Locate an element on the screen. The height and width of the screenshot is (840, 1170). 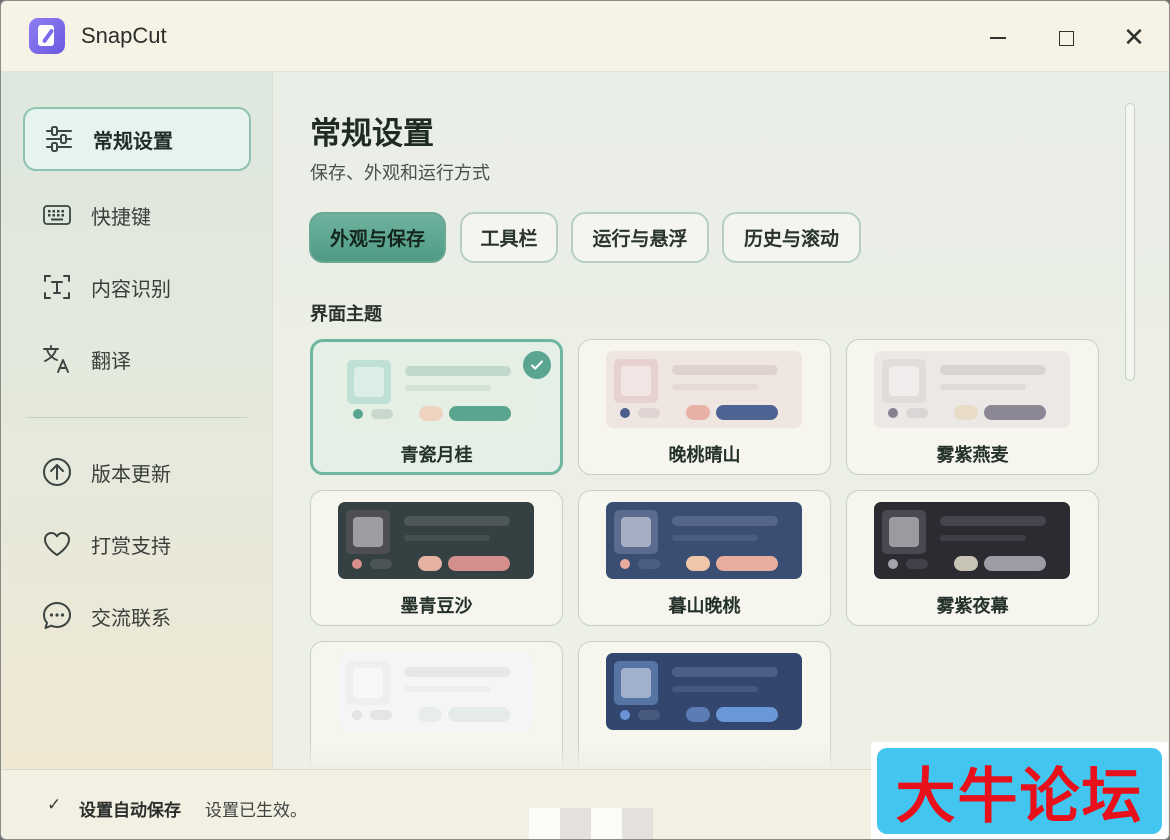
sidebar-item-translate: 翻译 is located at coordinates (137, 359).